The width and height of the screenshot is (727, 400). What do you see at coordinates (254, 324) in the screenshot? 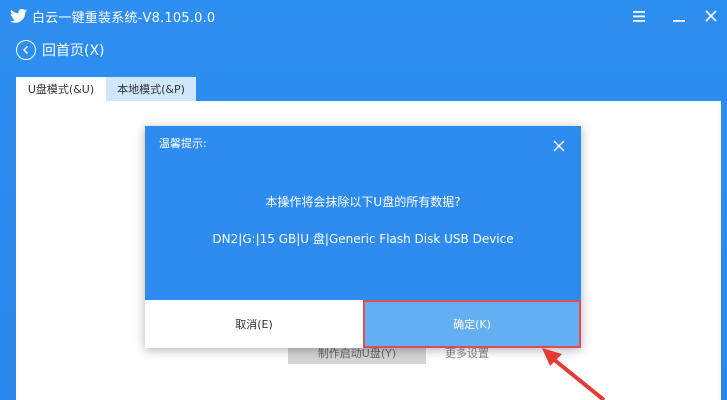
I see `cancel-button: 取消(E)` at bounding box center [254, 324].